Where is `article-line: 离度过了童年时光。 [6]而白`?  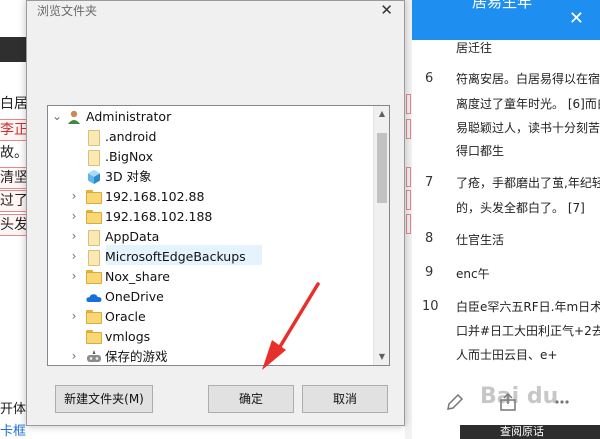
article-line: 离度过了童年时光。 [6]而白 is located at coordinates (528, 104).